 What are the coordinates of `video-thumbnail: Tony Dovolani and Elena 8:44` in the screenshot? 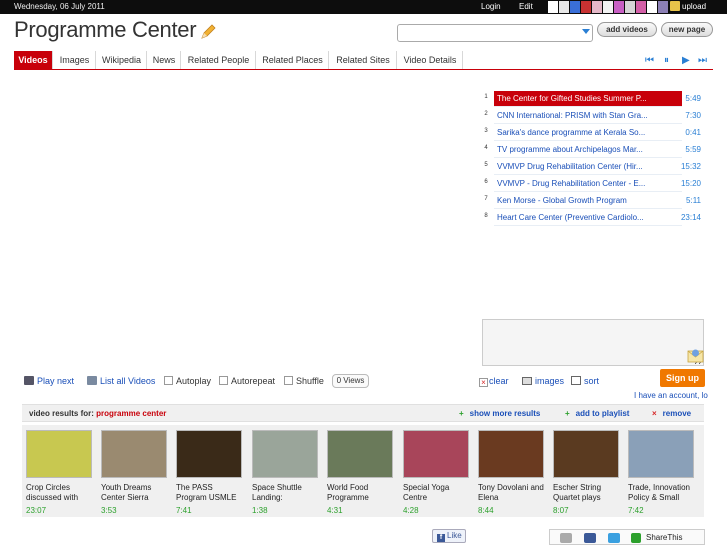 It's located at (511, 472).